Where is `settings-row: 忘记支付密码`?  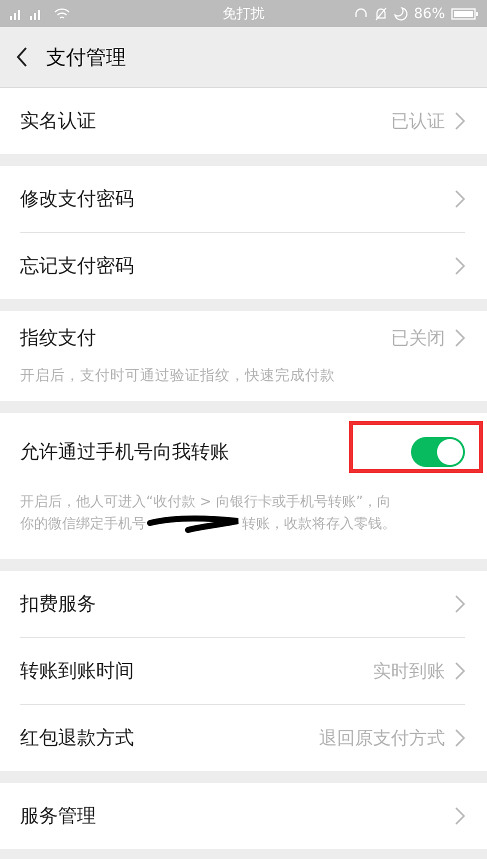 settings-row: 忘记支付密码 is located at coordinates (242, 265).